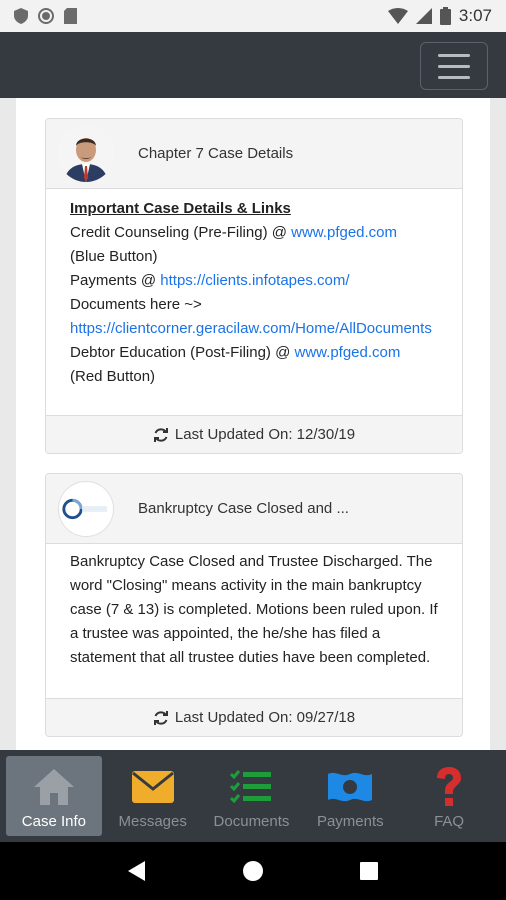 Image resolution: width=506 pixels, height=900 pixels. Describe the element at coordinates (449, 821) in the screenshot. I see `nav-label: FAQ` at that location.